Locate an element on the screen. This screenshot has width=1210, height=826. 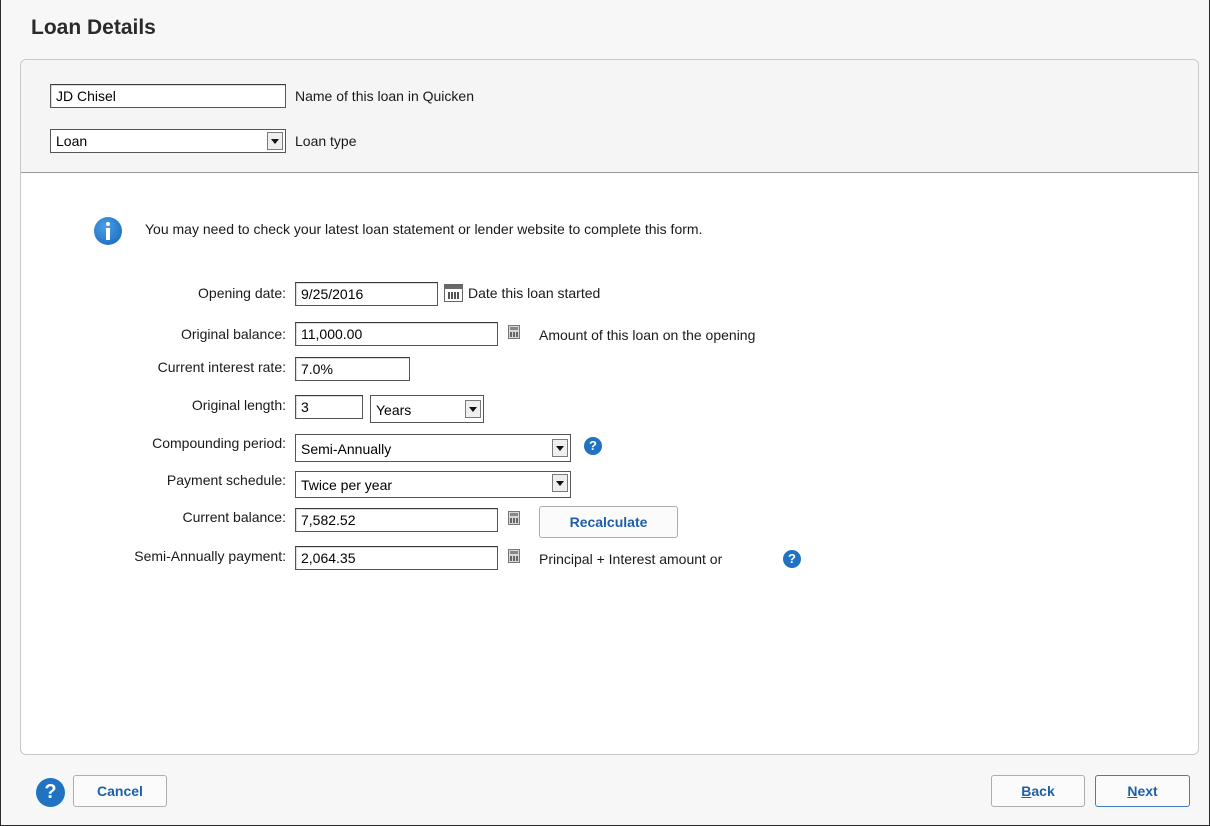
opening-date-label: Opening date: is located at coordinates (242, 293).